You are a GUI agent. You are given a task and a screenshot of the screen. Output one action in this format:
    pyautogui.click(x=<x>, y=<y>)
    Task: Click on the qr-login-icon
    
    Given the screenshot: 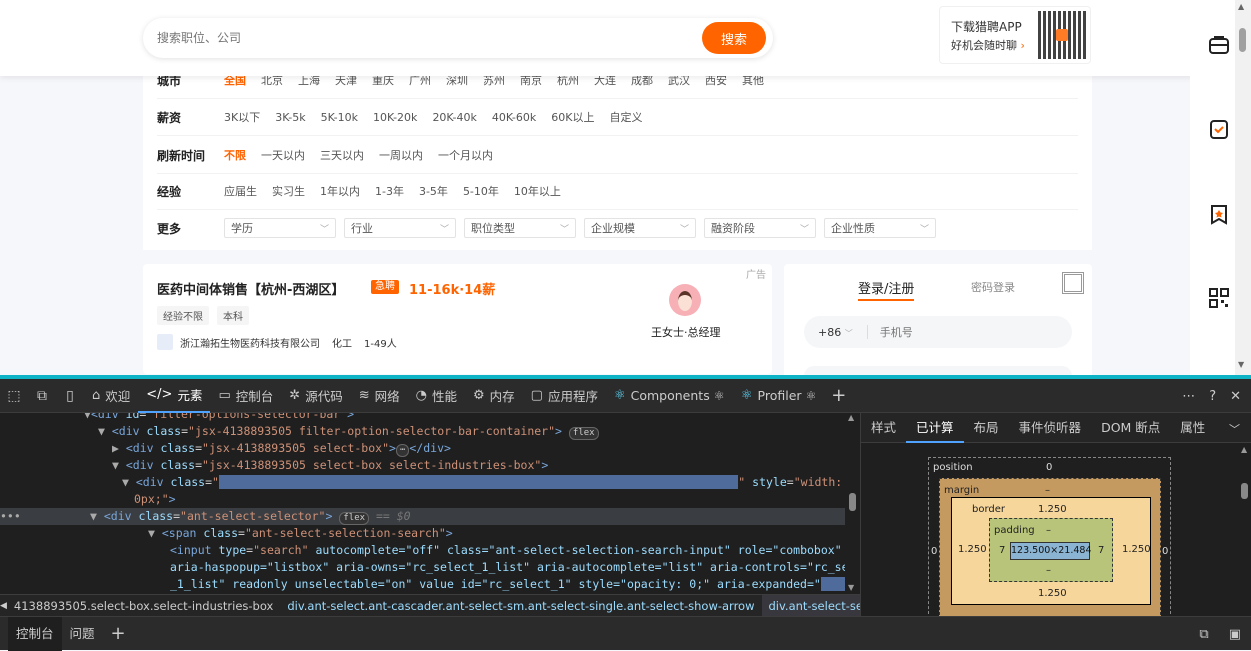 What is the action you would take?
    pyautogui.click(x=1073, y=283)
    